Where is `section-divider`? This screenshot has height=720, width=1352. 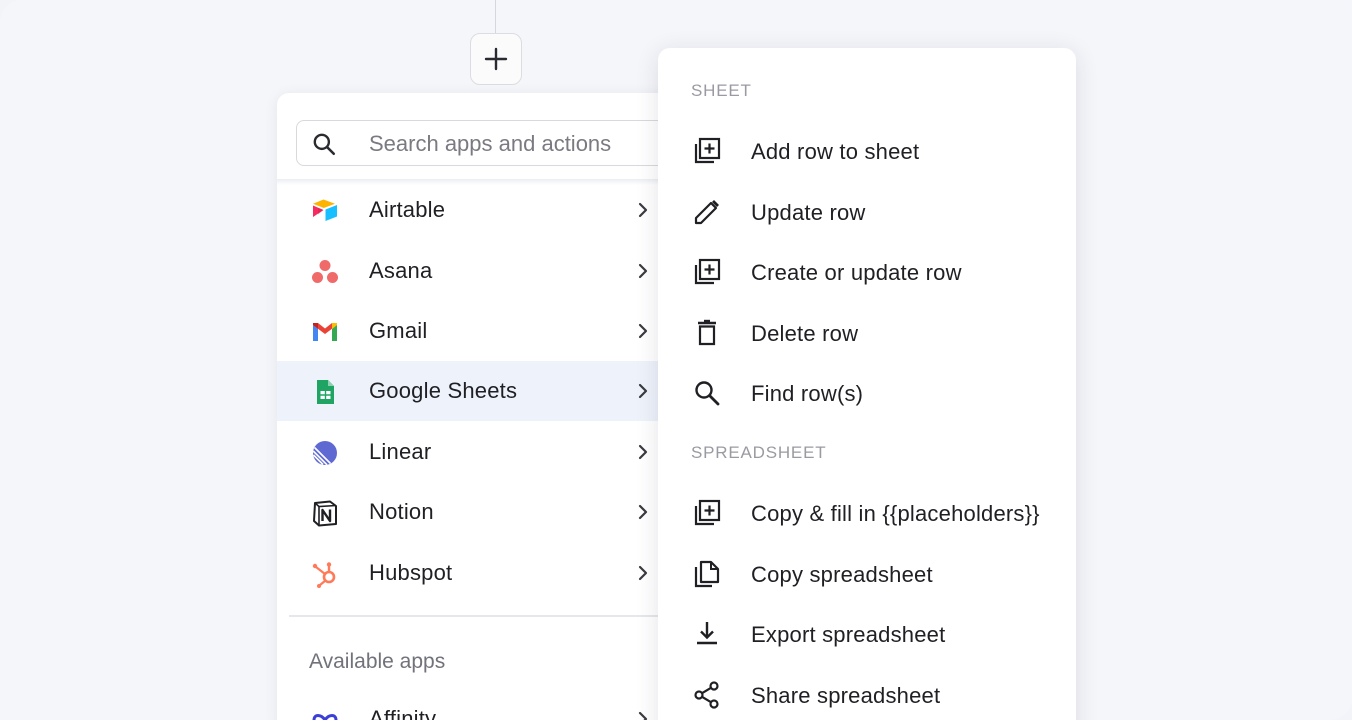 section-divider is located at coordinates (477, 616).